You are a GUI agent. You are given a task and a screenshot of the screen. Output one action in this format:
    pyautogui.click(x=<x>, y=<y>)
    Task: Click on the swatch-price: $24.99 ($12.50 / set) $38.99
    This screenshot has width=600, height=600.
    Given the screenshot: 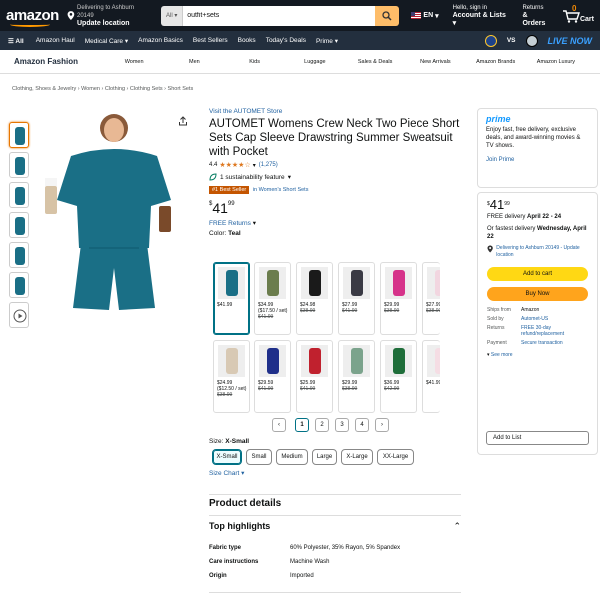 What is the action you would take?
    pyautogui.click(x=231, y=389)
    